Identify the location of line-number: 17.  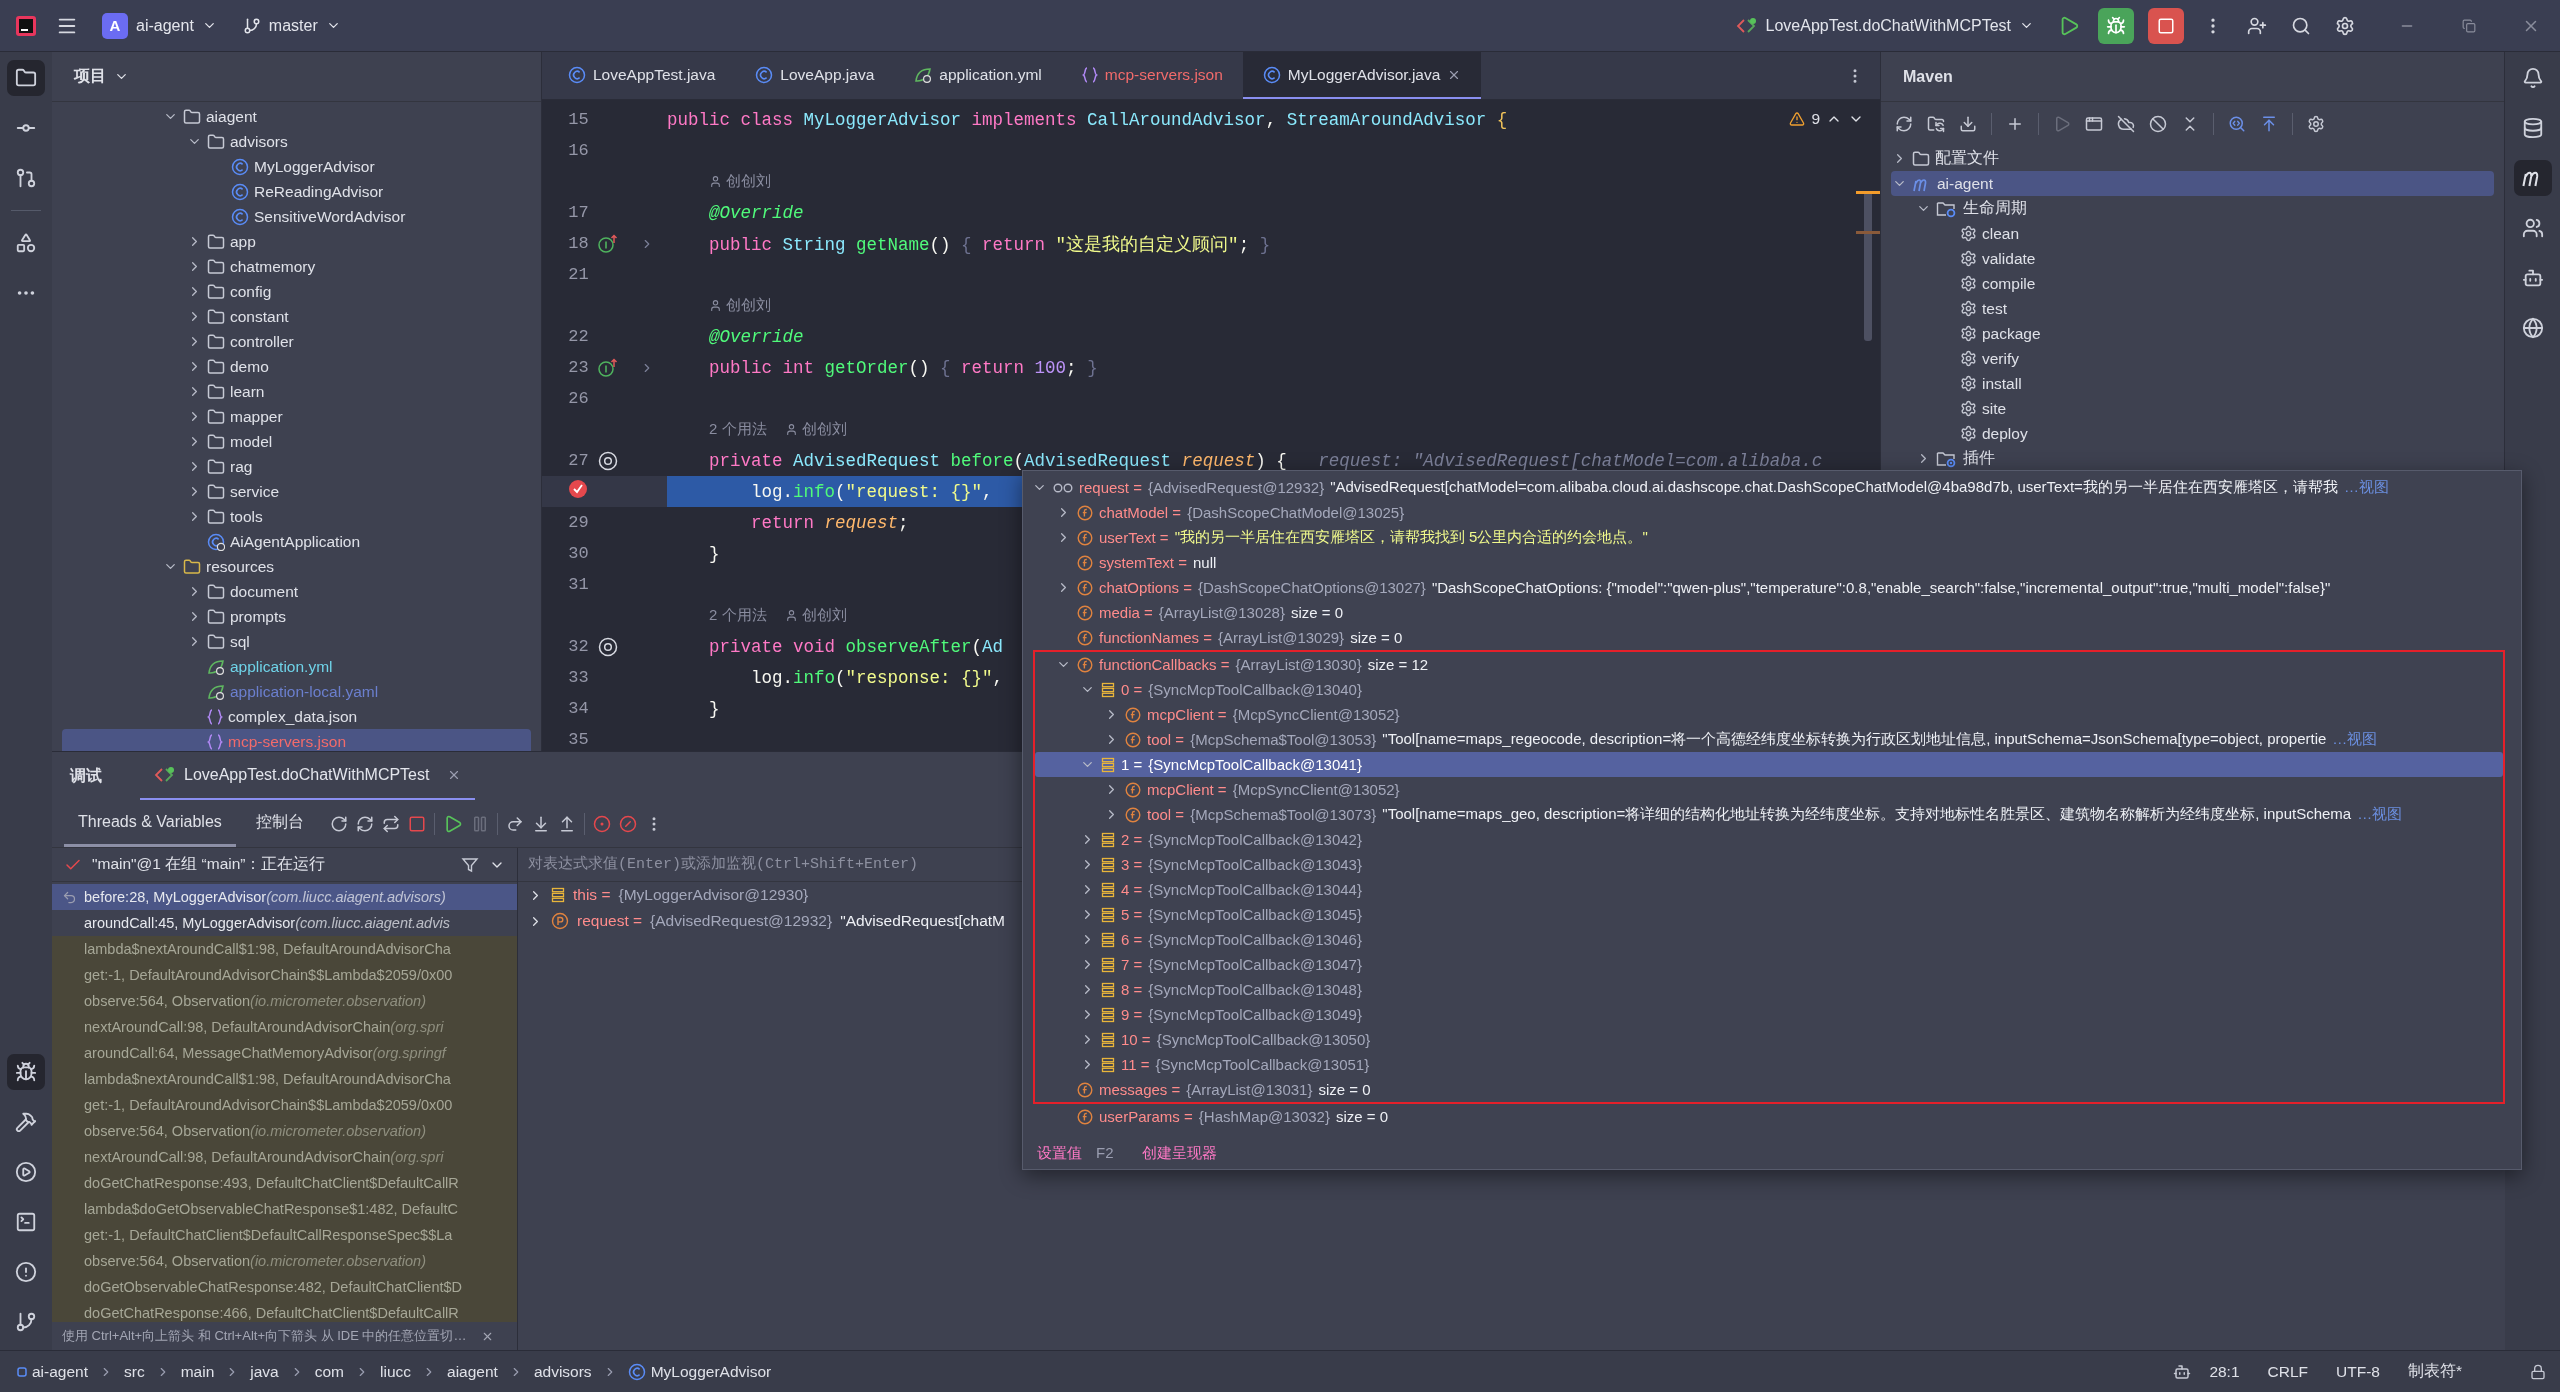
(578, 212).